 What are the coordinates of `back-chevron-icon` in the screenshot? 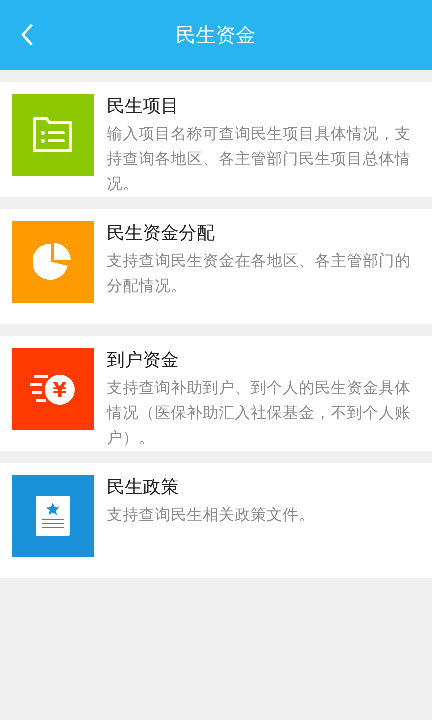 It's located at (27, 35).